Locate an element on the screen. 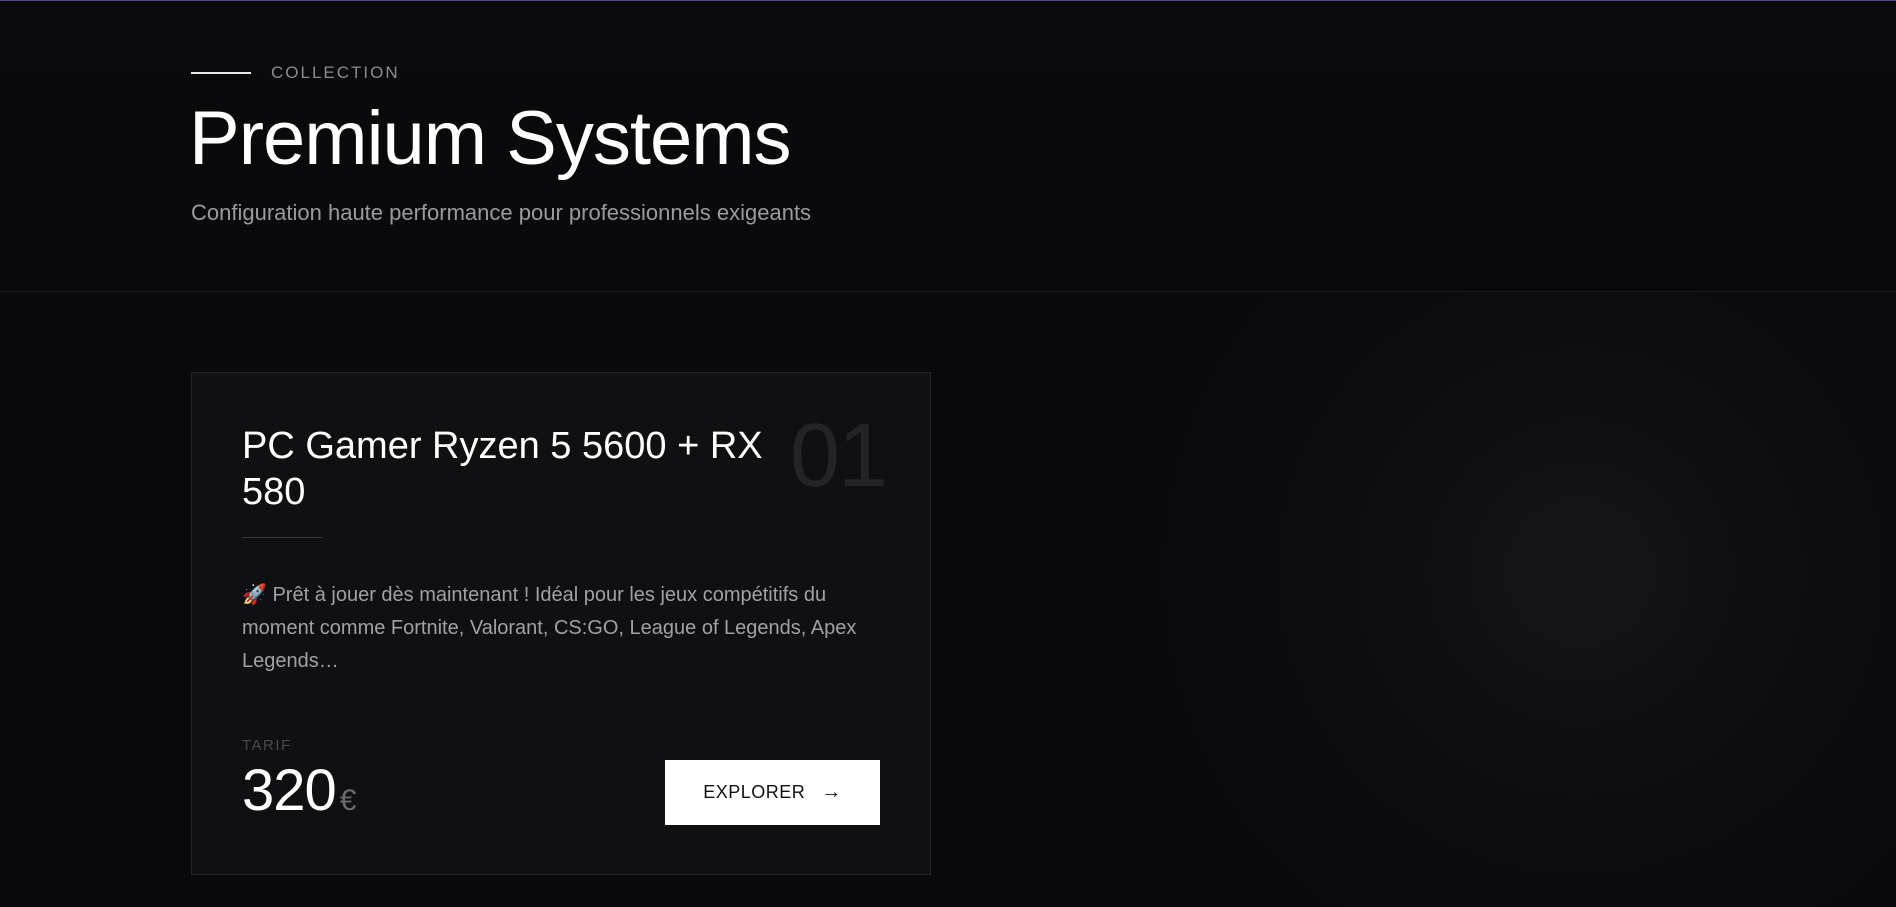  explore-button: EXPLORER → is located at coordinates (772, 792).